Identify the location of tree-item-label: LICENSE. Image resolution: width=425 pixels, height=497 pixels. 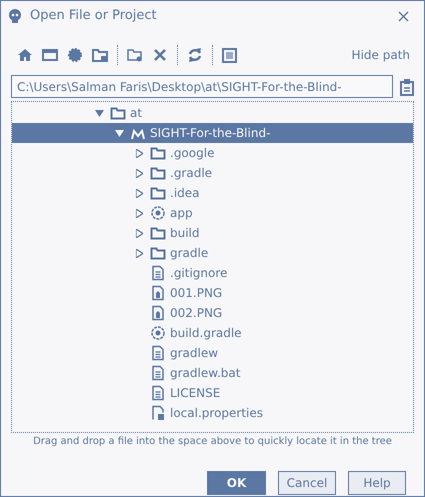
(195, 393).